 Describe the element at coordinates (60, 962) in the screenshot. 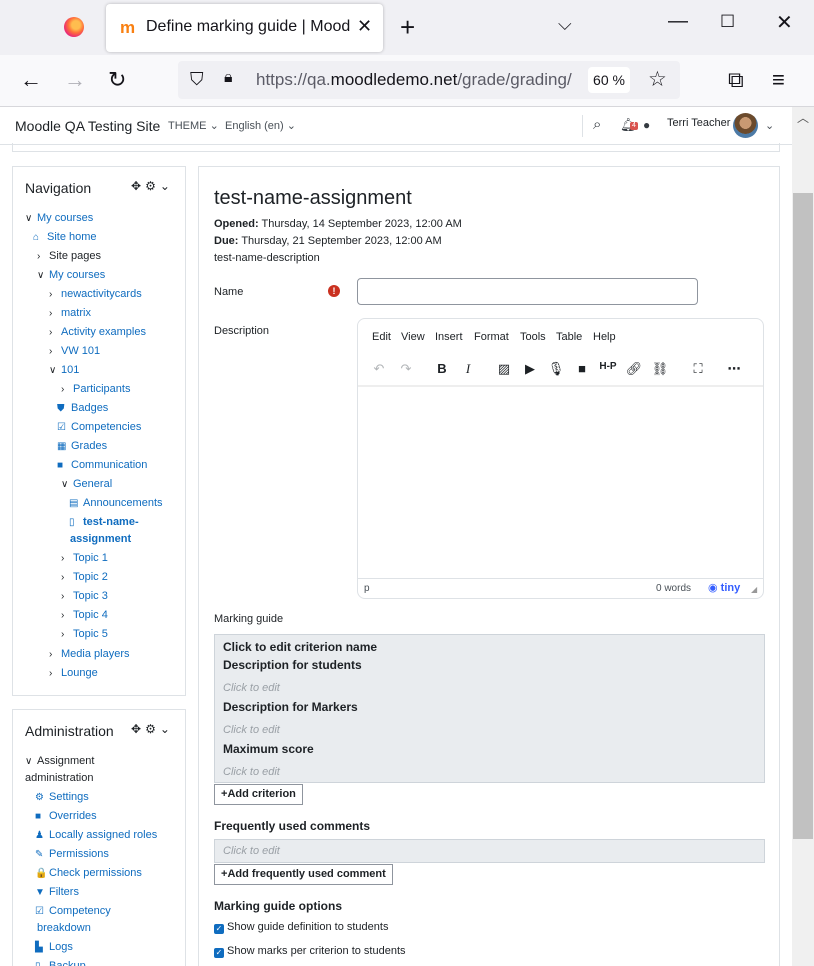

I see `tree-item-backup: ▯Backup` at that location.